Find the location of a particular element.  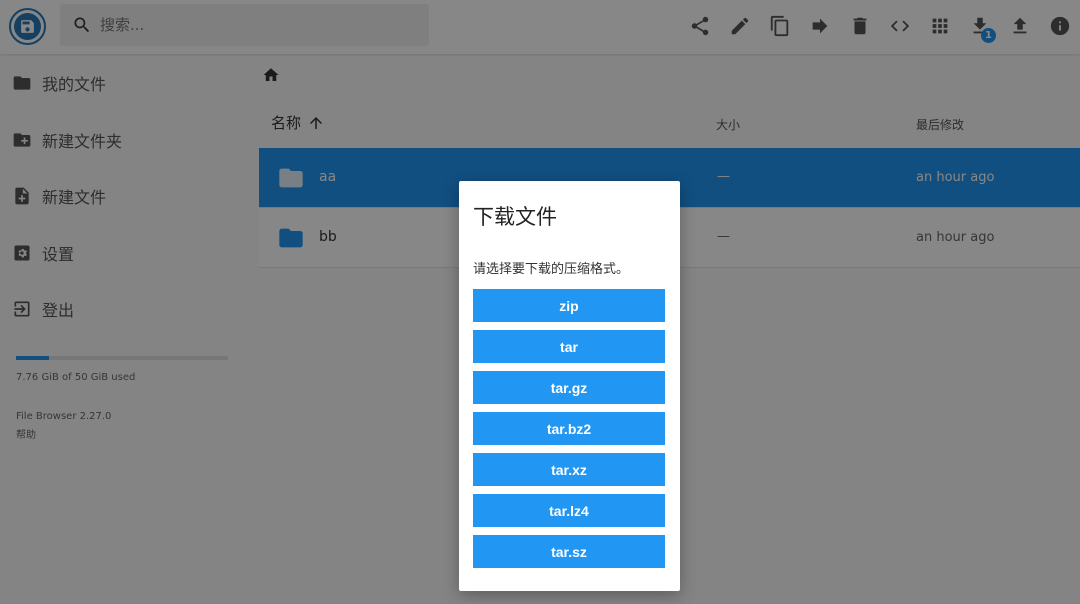

format-tar-bz2-button: tar.bz2 is located at coordinates (569, 428).